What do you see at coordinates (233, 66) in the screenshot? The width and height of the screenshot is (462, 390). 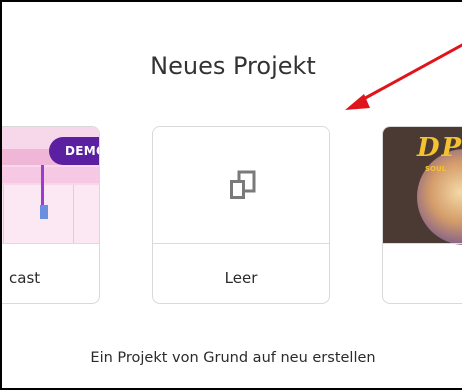 I see `dialog-title: Neues Projekt` at bounding box center [233, 66].